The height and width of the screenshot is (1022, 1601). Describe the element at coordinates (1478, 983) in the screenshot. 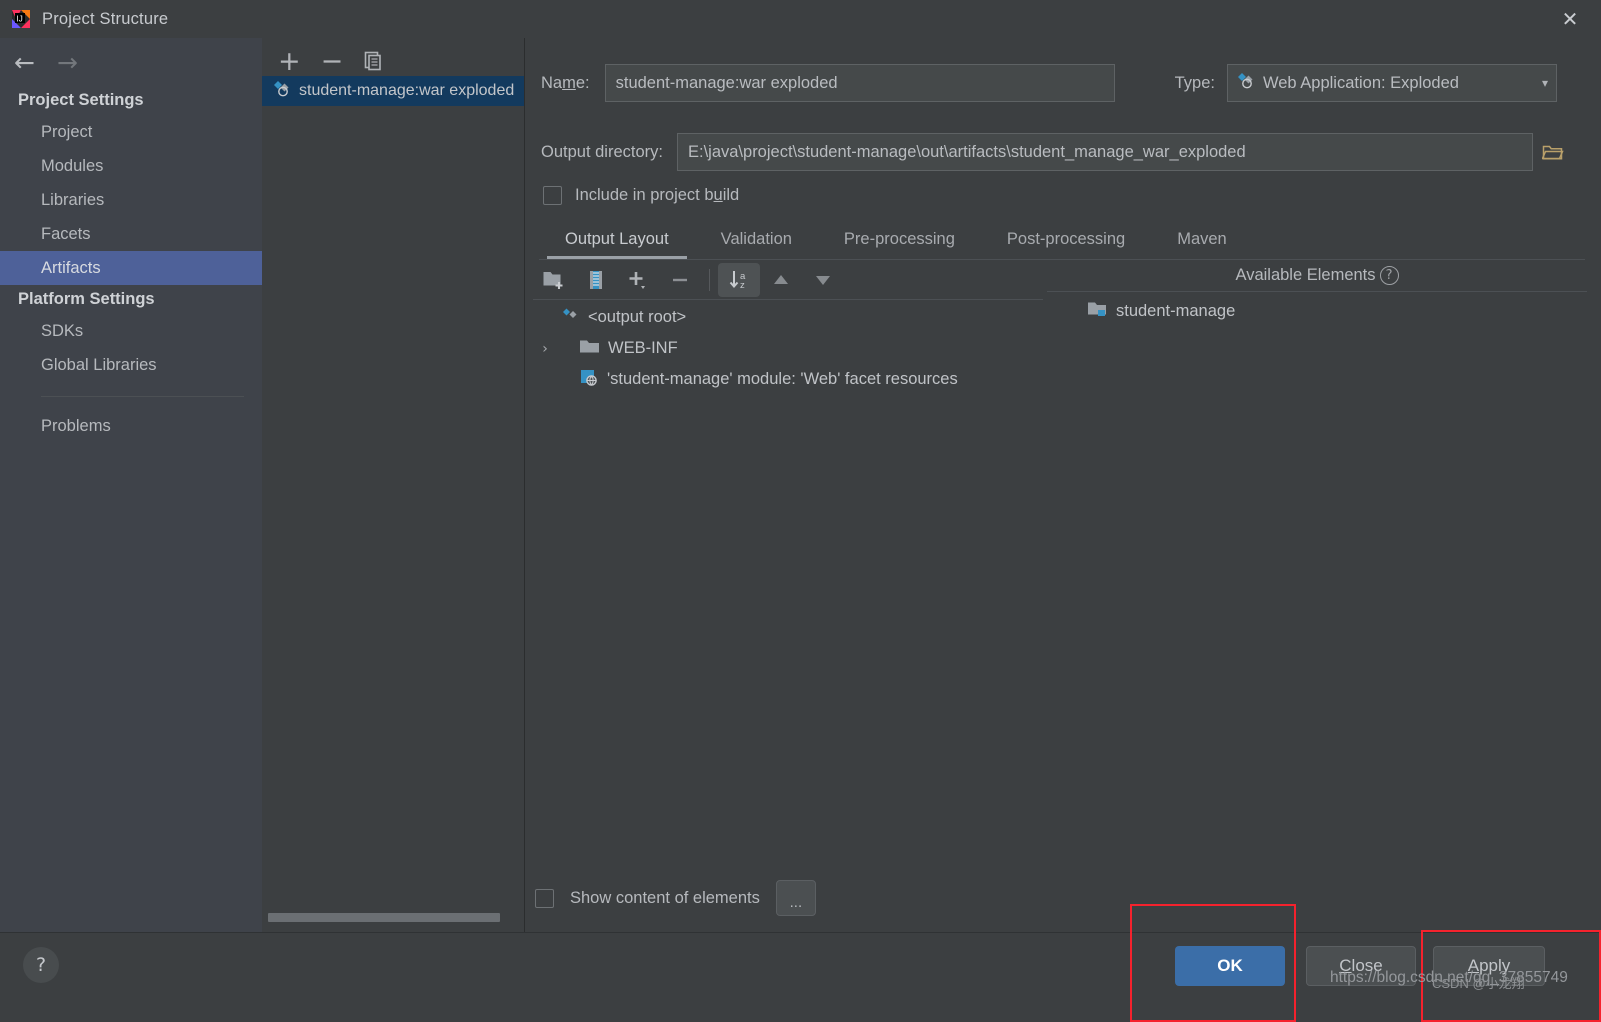

I see `watermark-signature: CSDN @小龙翔` at that location.